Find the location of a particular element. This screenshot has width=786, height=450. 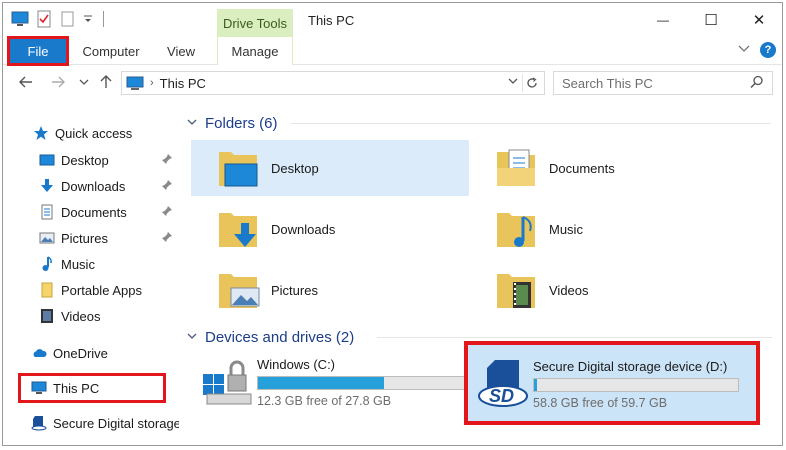

breadcrumb: This PC is located at coordinates (183, 83).